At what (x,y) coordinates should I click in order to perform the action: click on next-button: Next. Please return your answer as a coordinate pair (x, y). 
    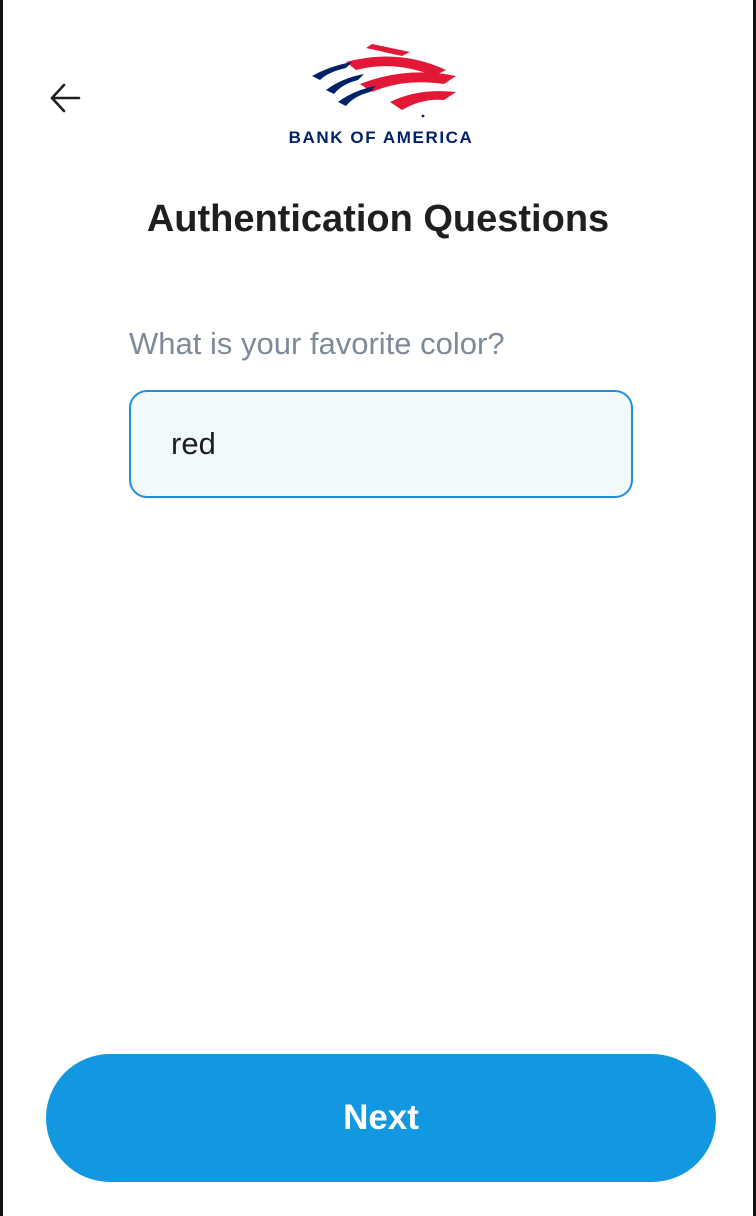
    Looking at the image, I should click on (381, 1118).